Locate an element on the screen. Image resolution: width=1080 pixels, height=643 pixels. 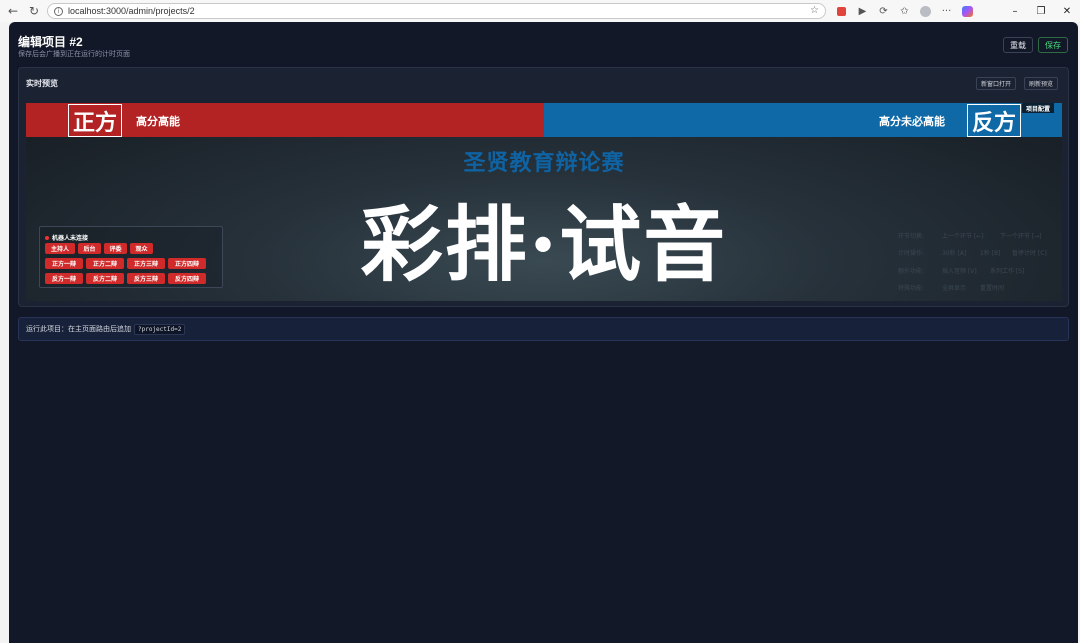
sidebar-strip is located at coordinates (4, 332).